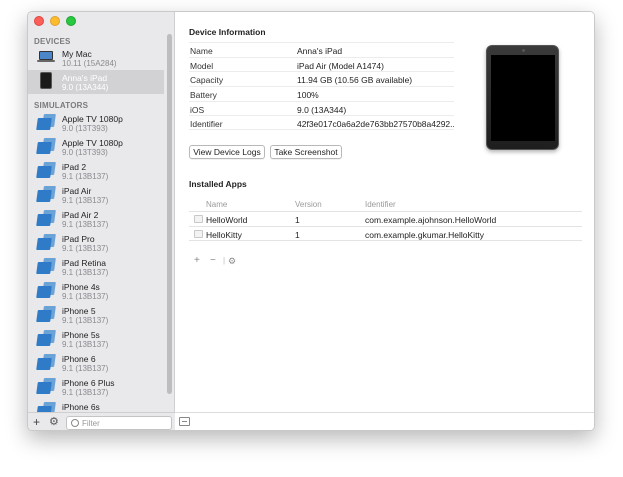 Image resolution: width=623 pixels, height=477 pixels. Describe the element at coordinates (85, 152) in the screenshot. I see `simulator-version: 9.0 (13T393)` at that location.